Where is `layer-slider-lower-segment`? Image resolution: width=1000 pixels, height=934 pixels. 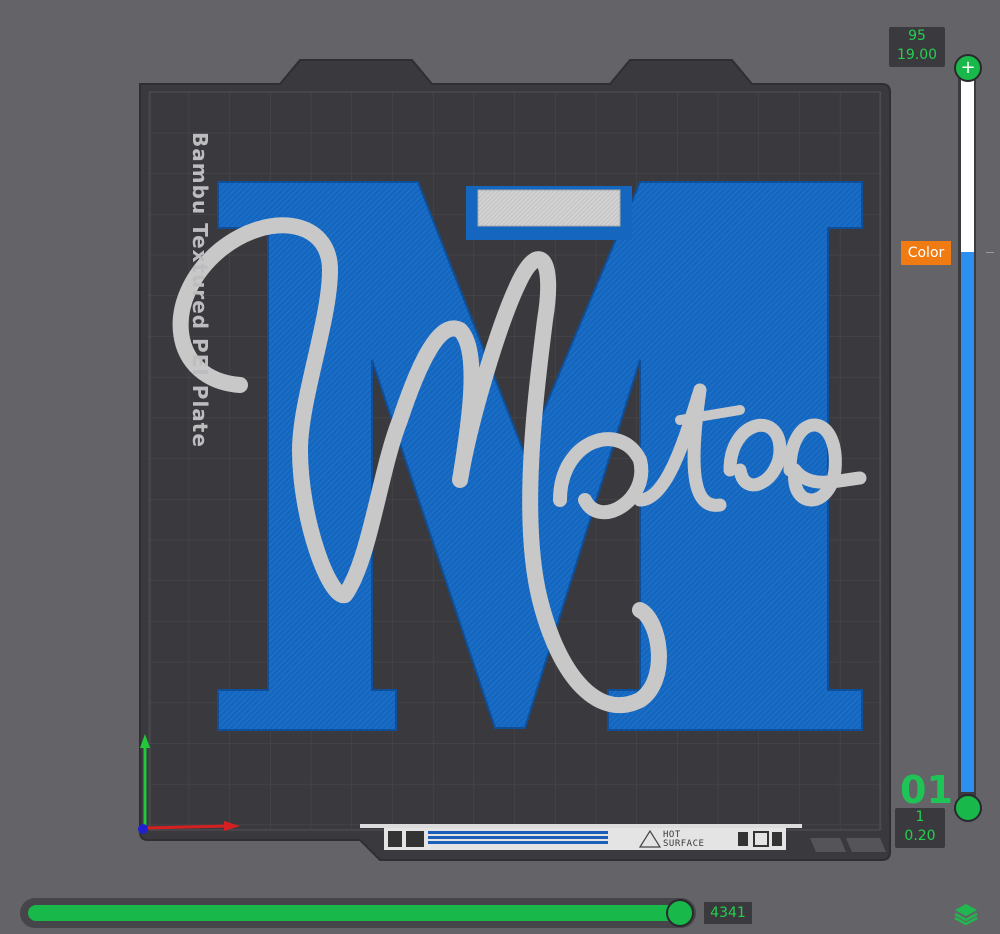
layer-slider-lower-segment is located at coordinates (967, 522).